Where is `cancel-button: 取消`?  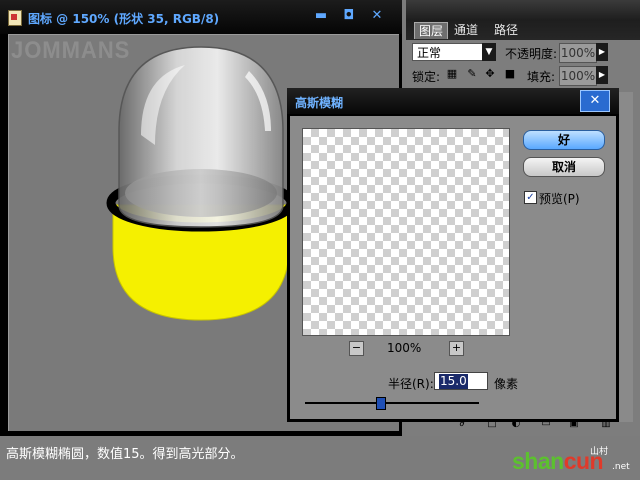
cancel-button: 取消 is located at coordinates (564, 167).